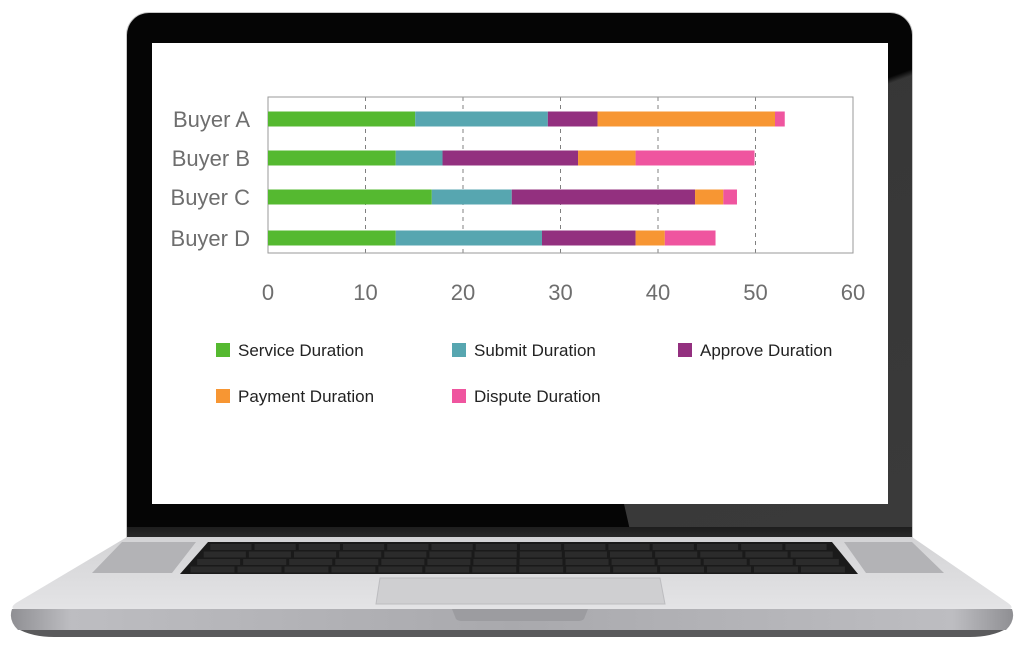 The width and height of the screenshot is (1024, 658). I want to click on lid-notch, so click(520, 615).